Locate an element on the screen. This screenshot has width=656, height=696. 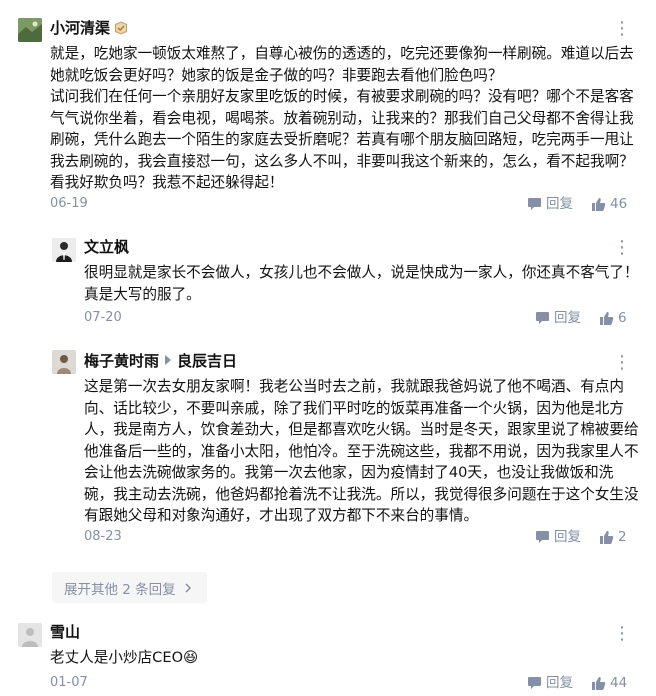
author-name-text: 小河清渠 is located at coordinates (80, 28).